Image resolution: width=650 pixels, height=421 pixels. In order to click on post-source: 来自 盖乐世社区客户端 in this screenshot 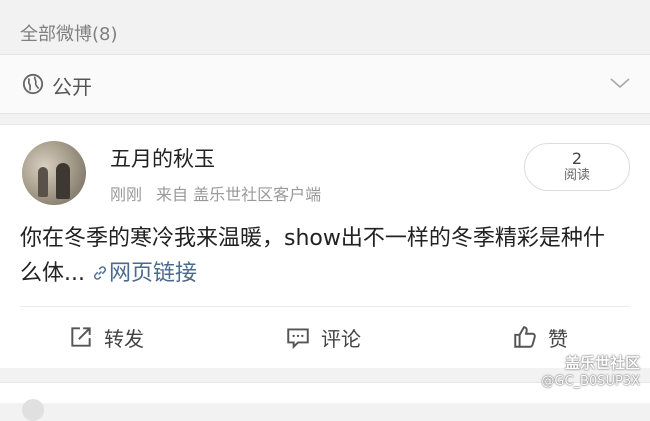, I will do `click(238, 194)`.